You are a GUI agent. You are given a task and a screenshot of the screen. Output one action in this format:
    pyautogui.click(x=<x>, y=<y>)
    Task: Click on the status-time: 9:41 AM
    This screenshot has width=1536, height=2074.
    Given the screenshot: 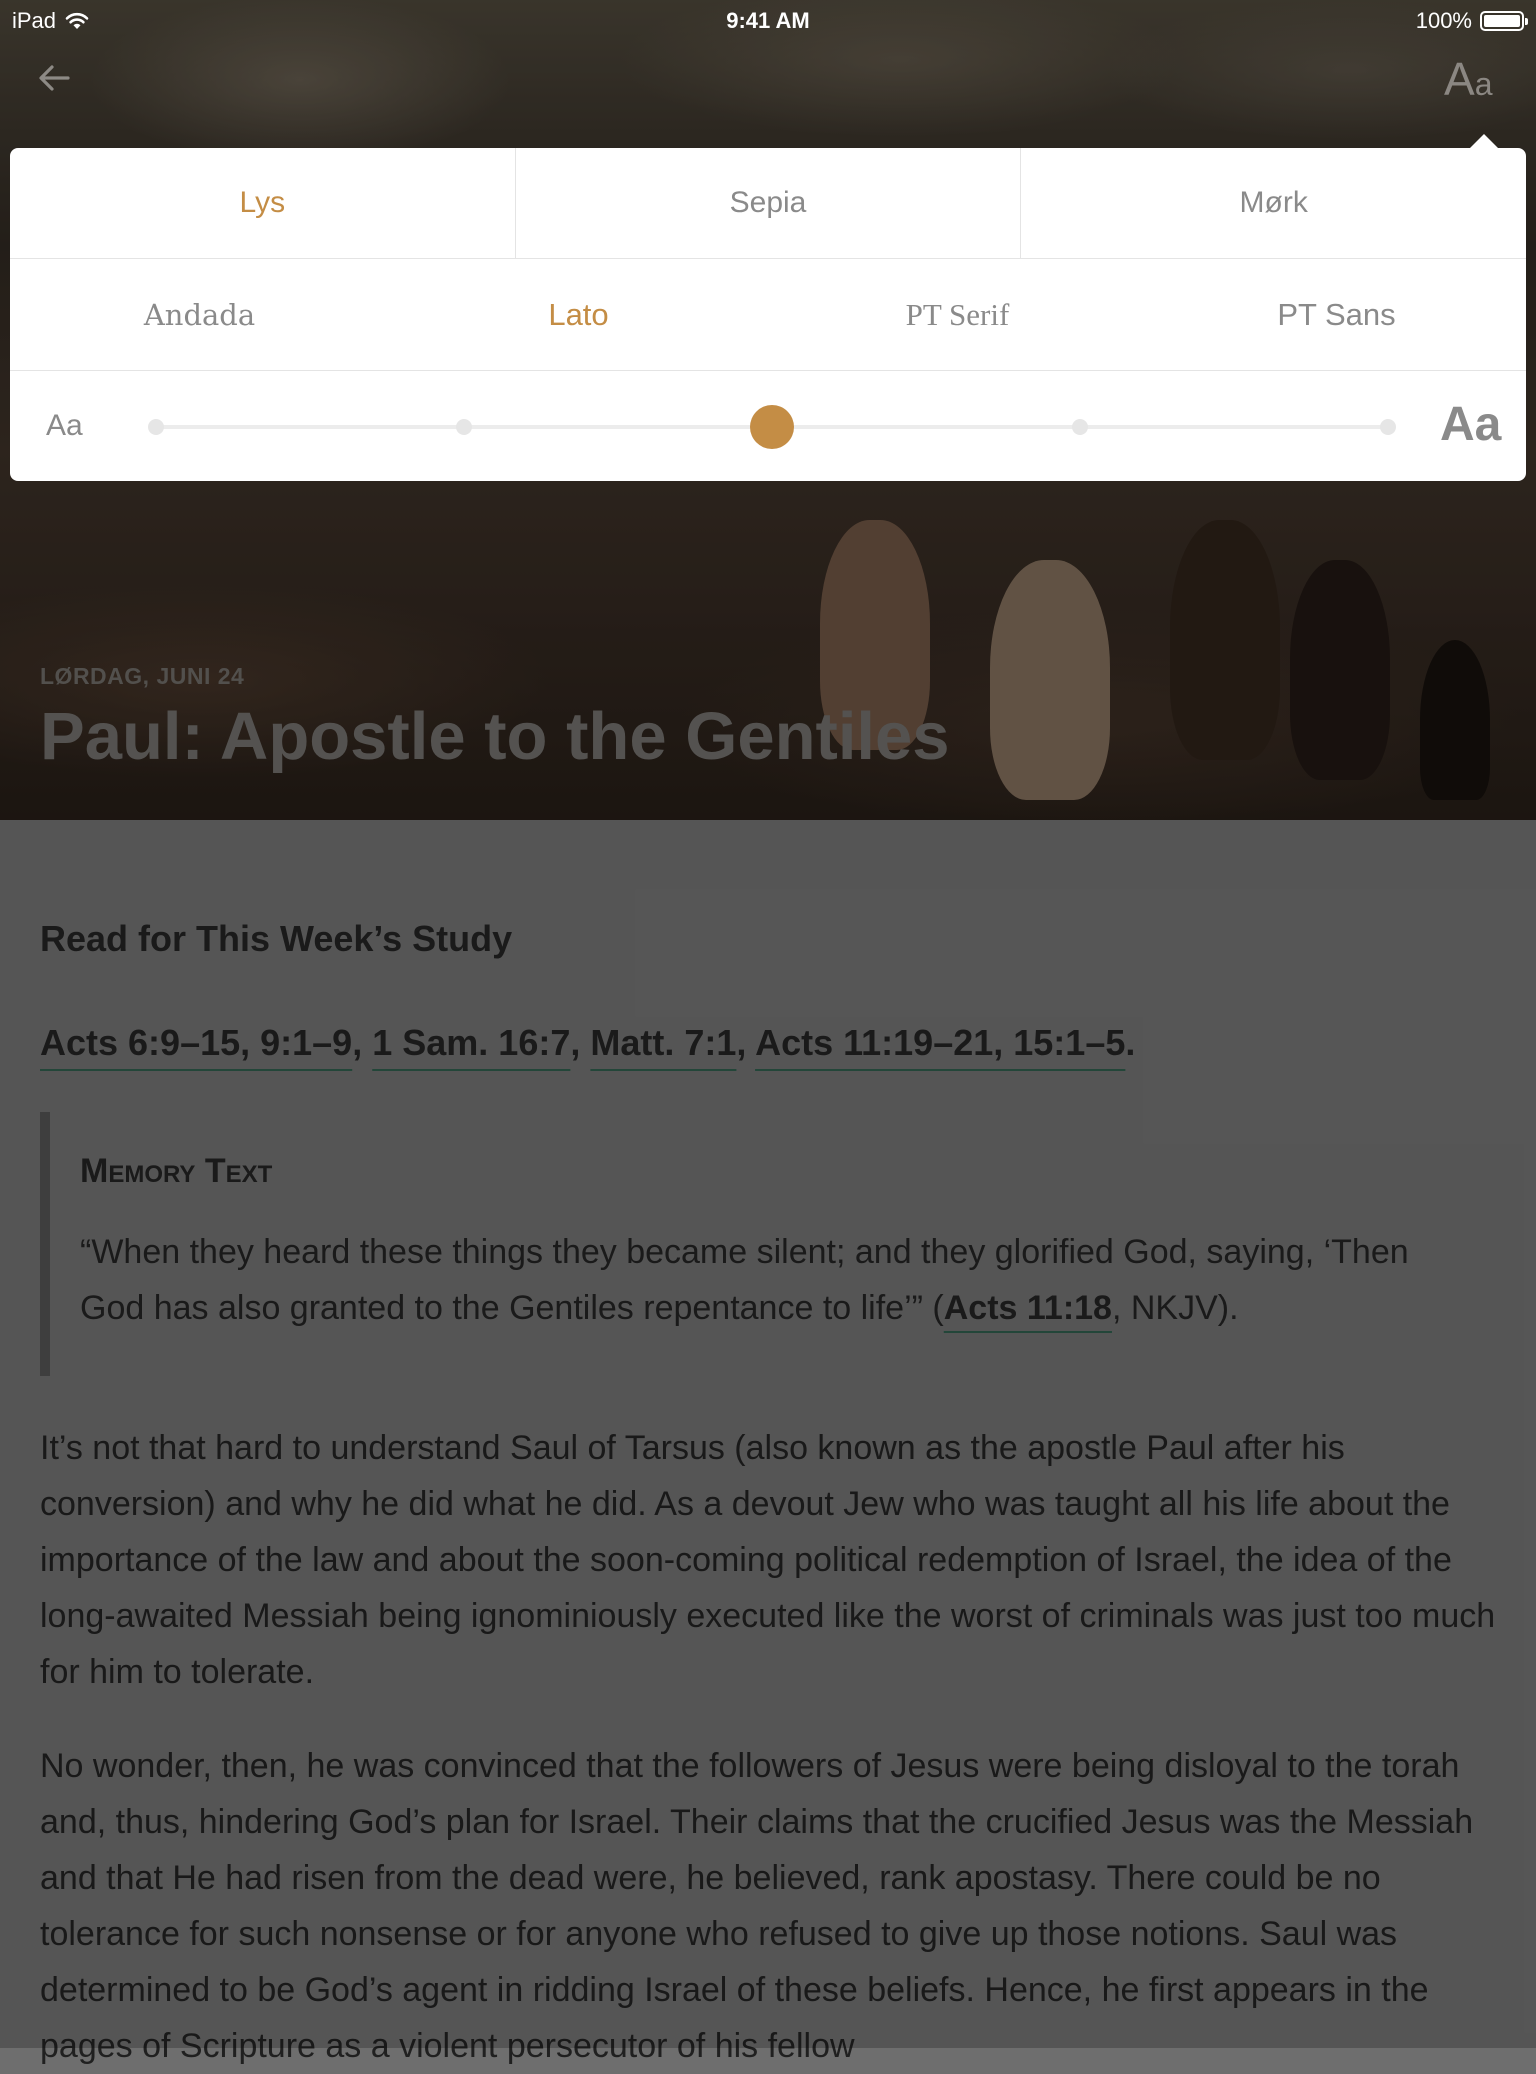 What is the action you would take?
    pyautogui.click(x=768, y=20)
    